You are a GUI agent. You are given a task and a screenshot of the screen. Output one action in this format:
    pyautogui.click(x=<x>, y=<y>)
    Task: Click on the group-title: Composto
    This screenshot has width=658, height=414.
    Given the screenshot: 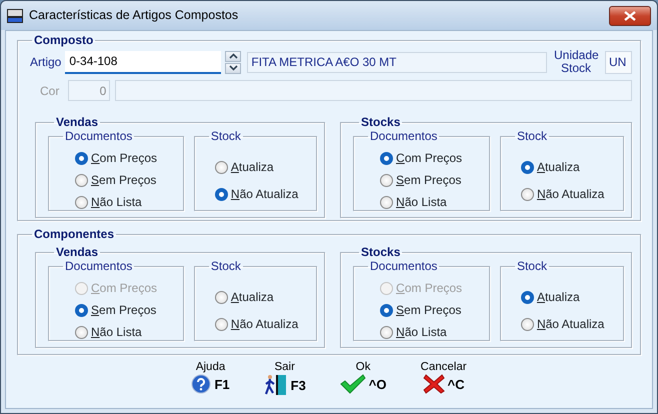 What is the action you would take?
    pyautogui.click(x=63, y=40)
    